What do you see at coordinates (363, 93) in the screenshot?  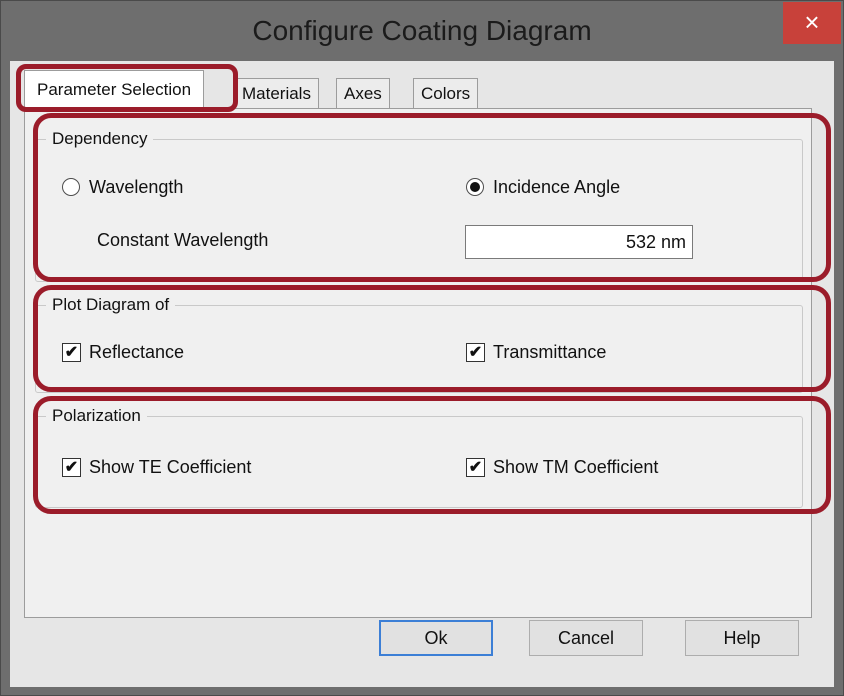 I see `tab-axes: Axes` at bounding box center [363, 93].